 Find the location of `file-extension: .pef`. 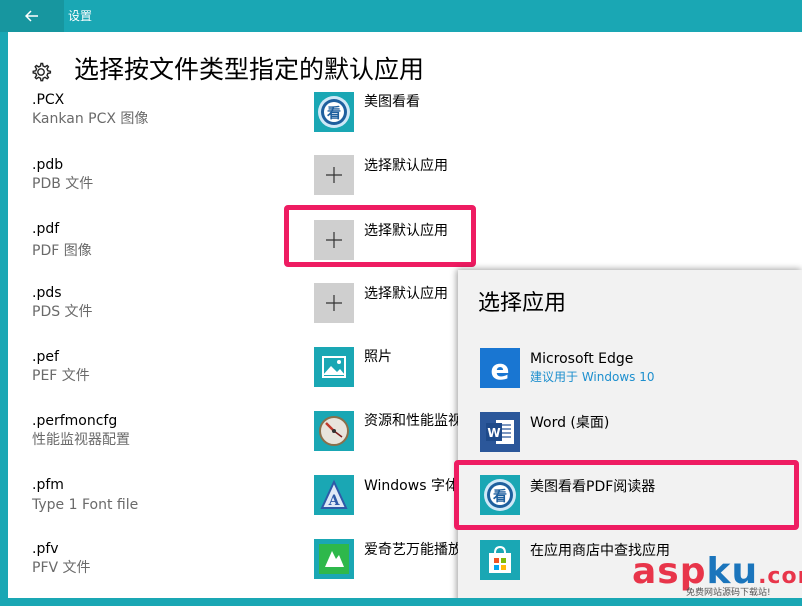

file-extension: .pef is located at coordinates (45, 357).